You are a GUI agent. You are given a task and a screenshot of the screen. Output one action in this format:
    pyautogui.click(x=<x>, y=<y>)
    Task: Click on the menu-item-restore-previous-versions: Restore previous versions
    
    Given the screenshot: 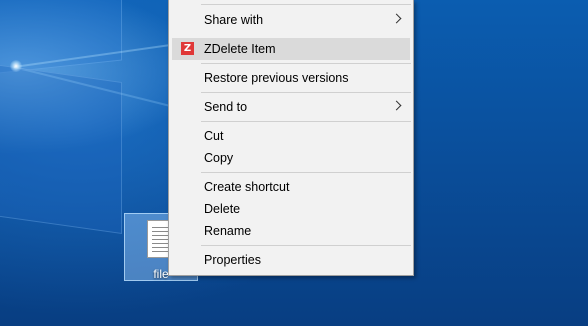 What is the action you would take?
    pyautogui.click(x=291, y=78)
    